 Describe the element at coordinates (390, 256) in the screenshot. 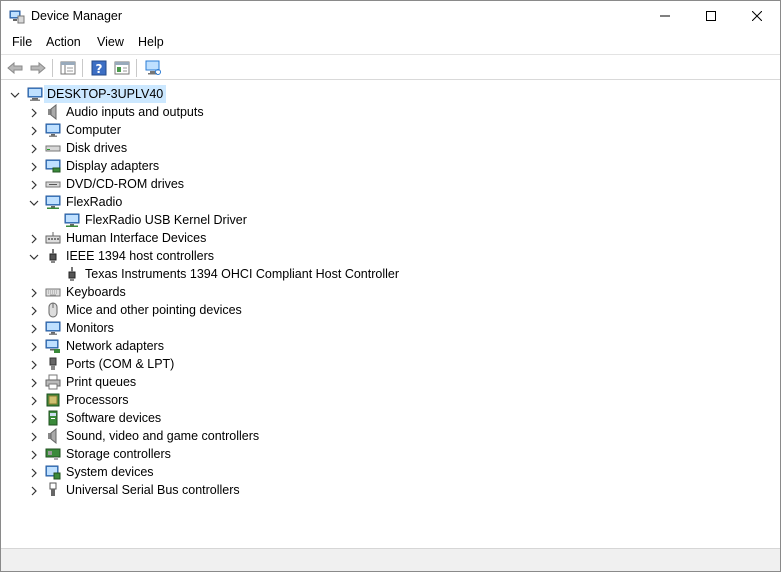

I see `tree-category-row: IEEE 1394 host controllers` at that location.